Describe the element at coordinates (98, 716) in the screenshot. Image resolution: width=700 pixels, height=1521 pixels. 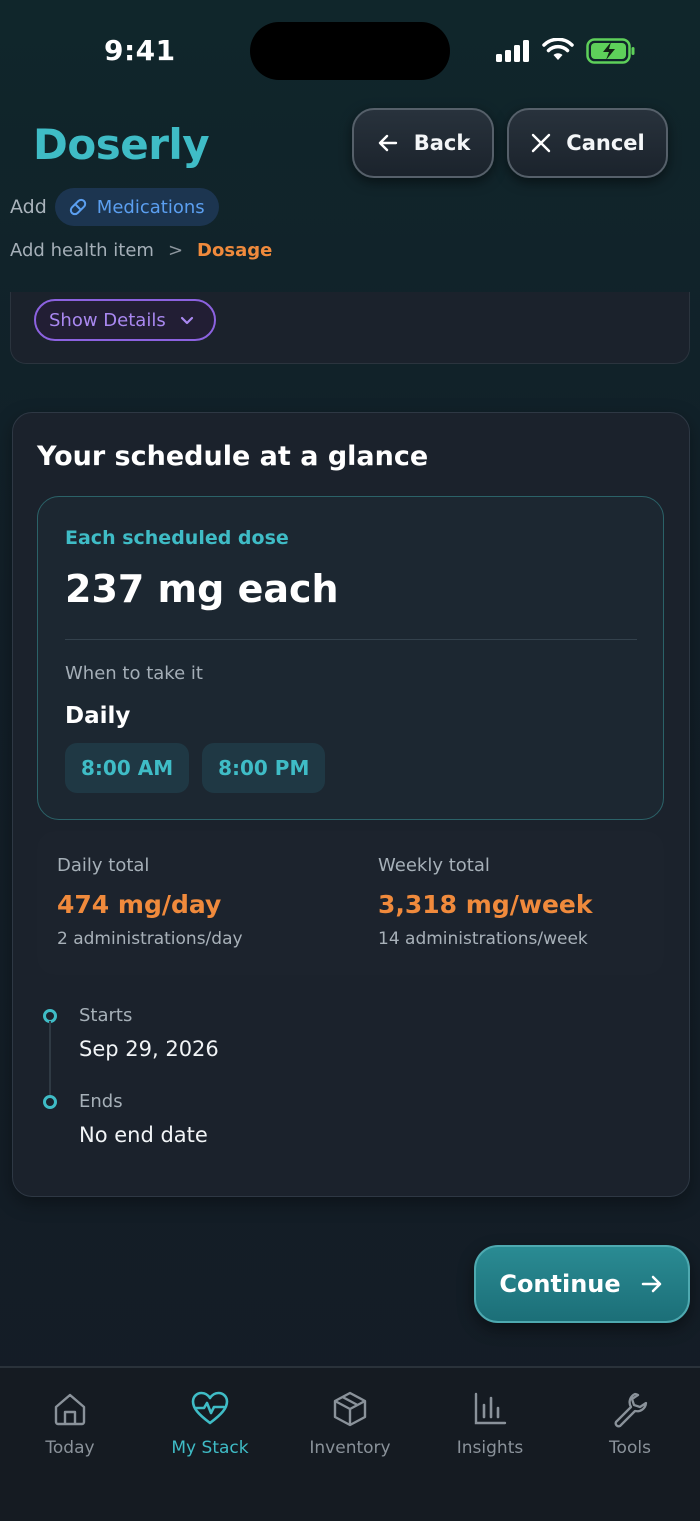
I see `frequency-value: Daily` at that location.